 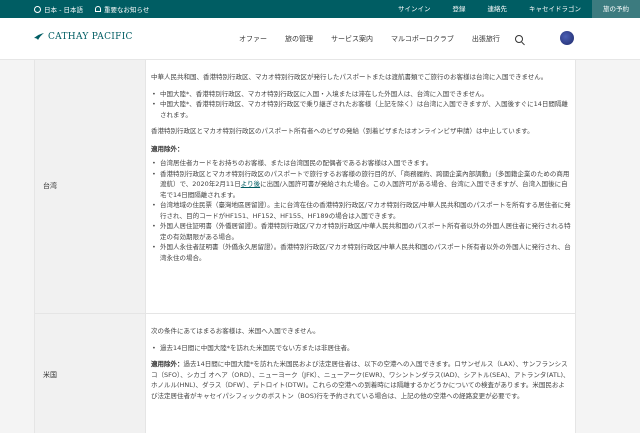 What do you see at coordinates (253, 39) in the screenshot?
I see `nav-offers: オファー` at bounding box center [253, 39].